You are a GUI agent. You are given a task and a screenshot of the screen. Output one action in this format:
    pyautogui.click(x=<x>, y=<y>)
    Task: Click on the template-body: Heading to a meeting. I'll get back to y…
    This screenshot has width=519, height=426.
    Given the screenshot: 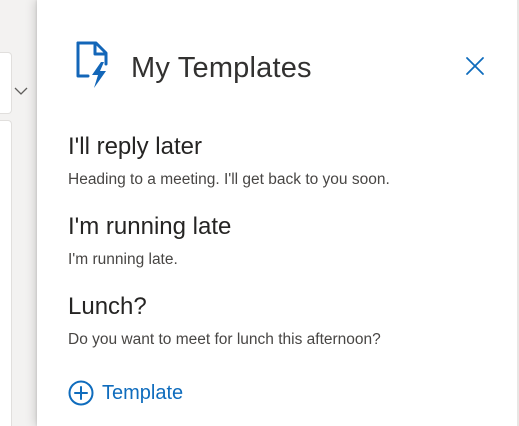 What is the action you would take?
    pyautogui.click(x=229, y=179)
    